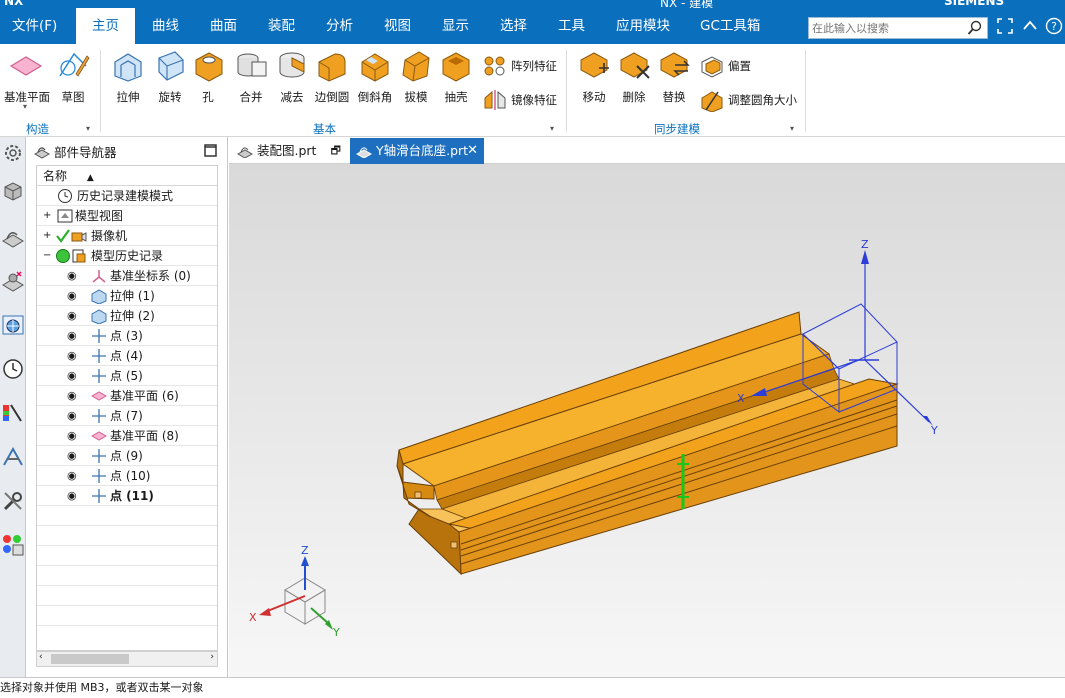 The image size is (1065, 698). What do you see at coordinates (170, 76) in the screenshot?
I see `revolve-button: 旋转` at bounding box center [170, 76].